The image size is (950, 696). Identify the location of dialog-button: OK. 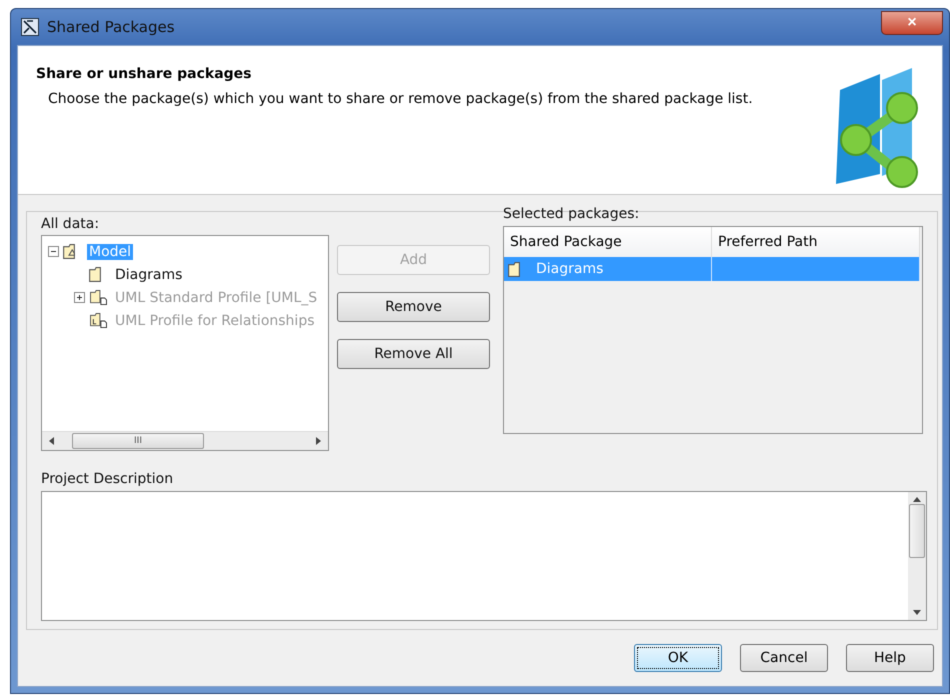
(678, 658).